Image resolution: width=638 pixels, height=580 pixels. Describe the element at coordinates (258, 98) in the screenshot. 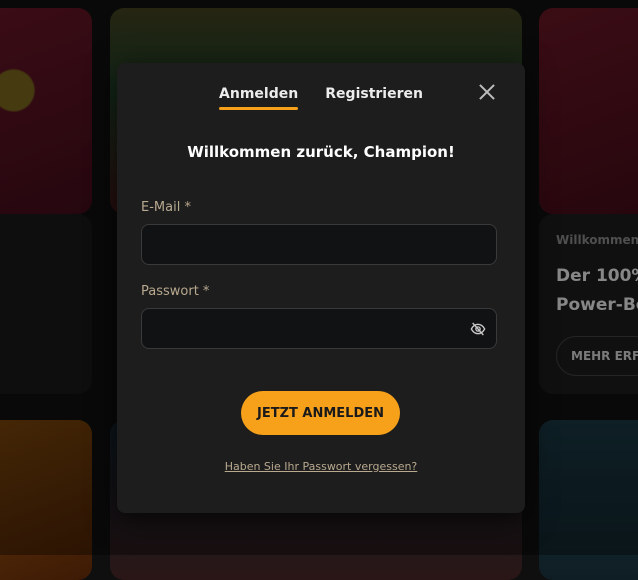

I see `tab-login: Anmelden` at that location.